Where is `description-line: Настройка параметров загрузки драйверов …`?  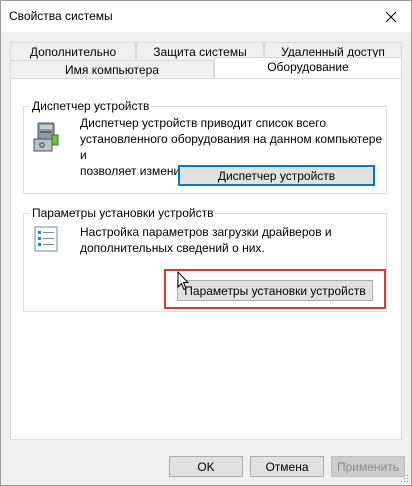 description-line: Настройка параметров загрузки драйверов … is located at coordinates (206, 232).